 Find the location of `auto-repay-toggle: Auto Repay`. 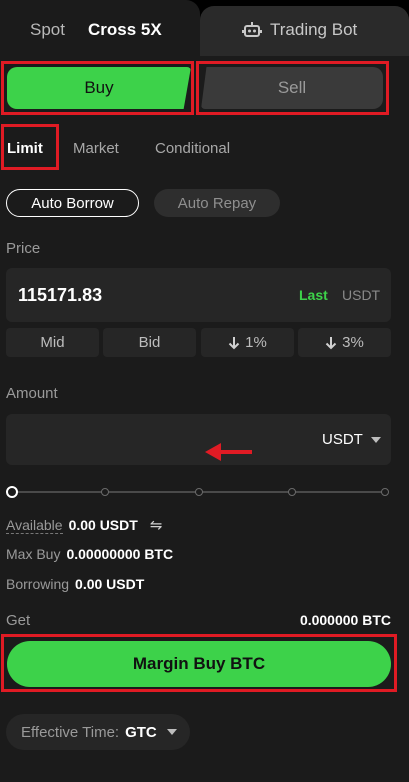

auto-repay-toggle: Auto Repay is located at coordinates (217, 203).